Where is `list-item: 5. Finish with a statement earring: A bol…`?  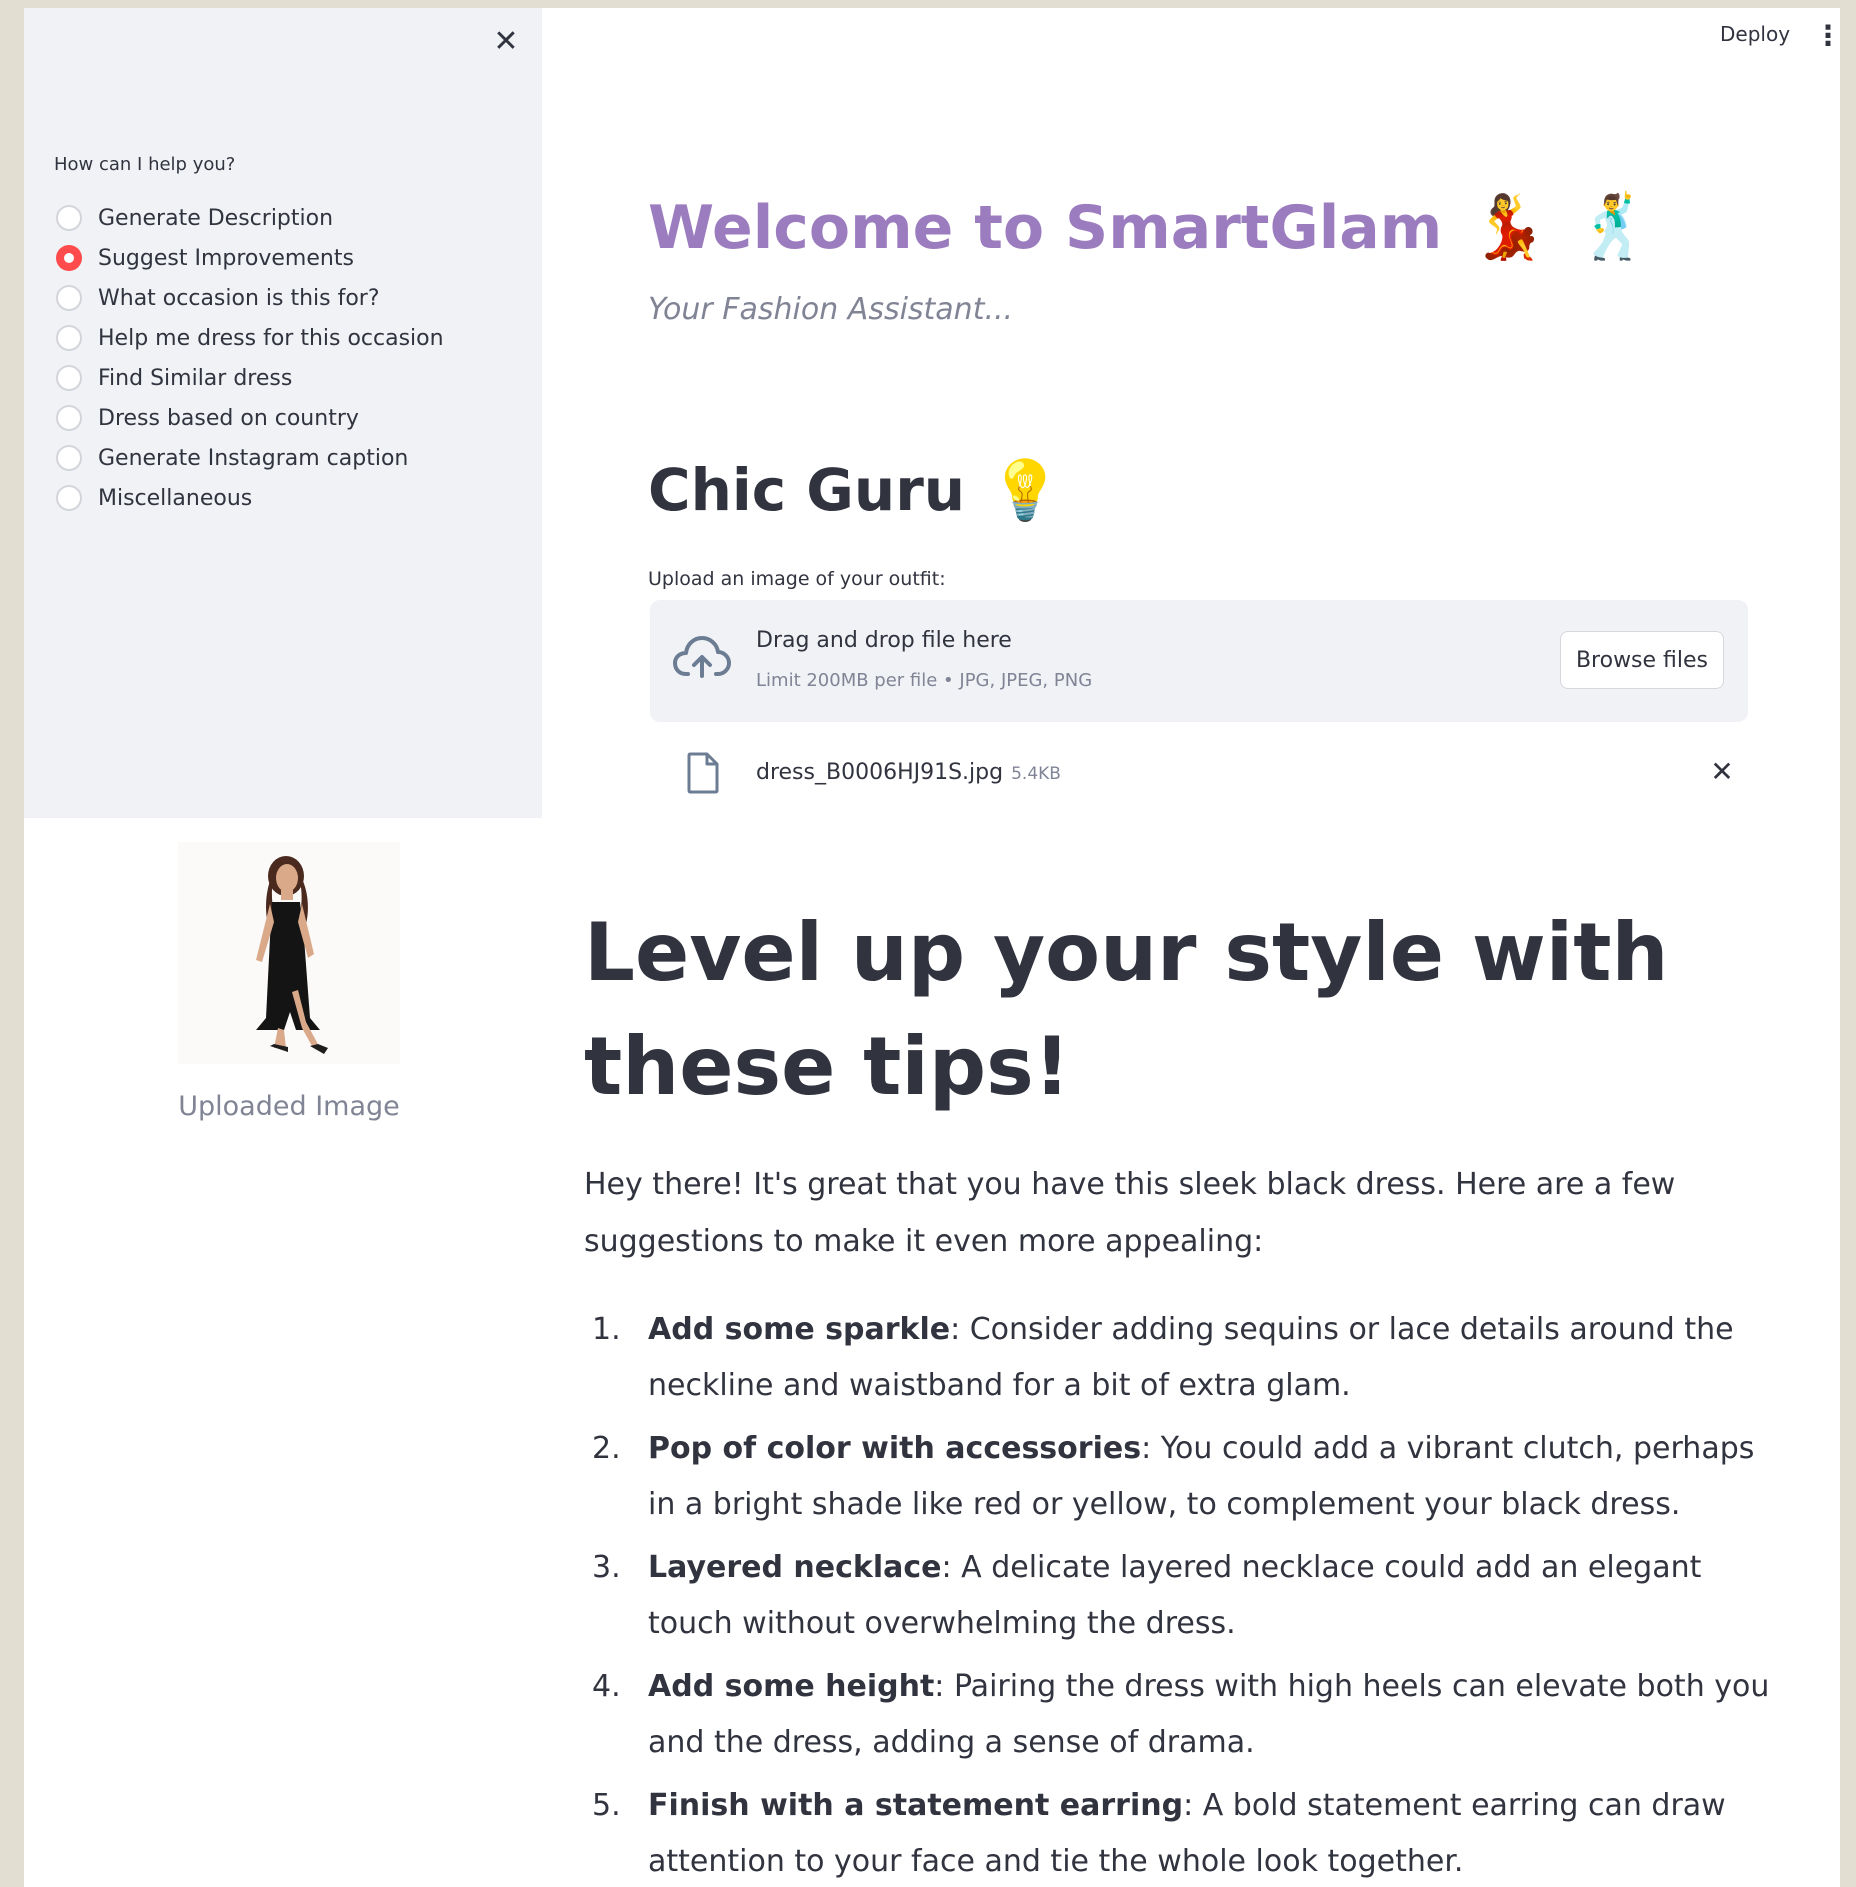 list-item: 5. Finish with a statement earring: A bol… is located at coordinates (1184, 1832).